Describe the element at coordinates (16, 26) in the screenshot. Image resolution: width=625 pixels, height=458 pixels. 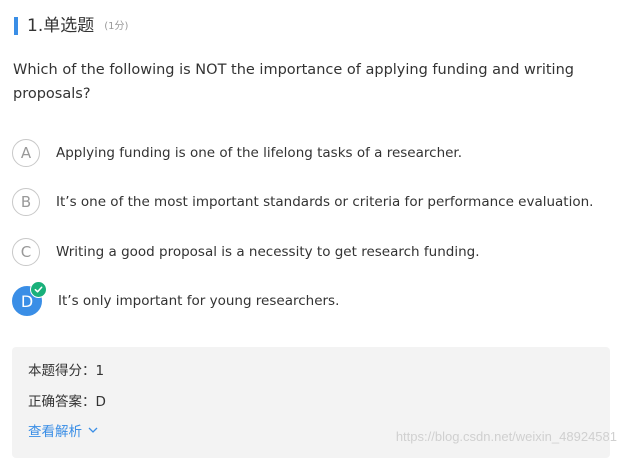
I see `accent-bar` at that location.